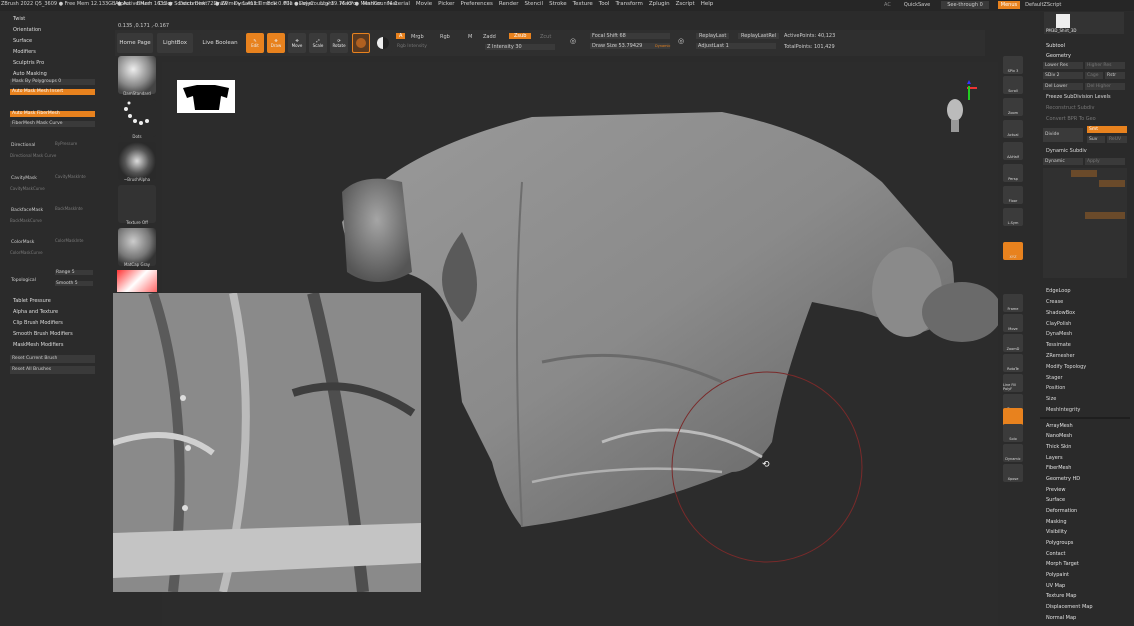  Describe the element at coordinates (1058, 447) in the screenshot. I see `menu-thick-skin: Thick Skin` at that location.